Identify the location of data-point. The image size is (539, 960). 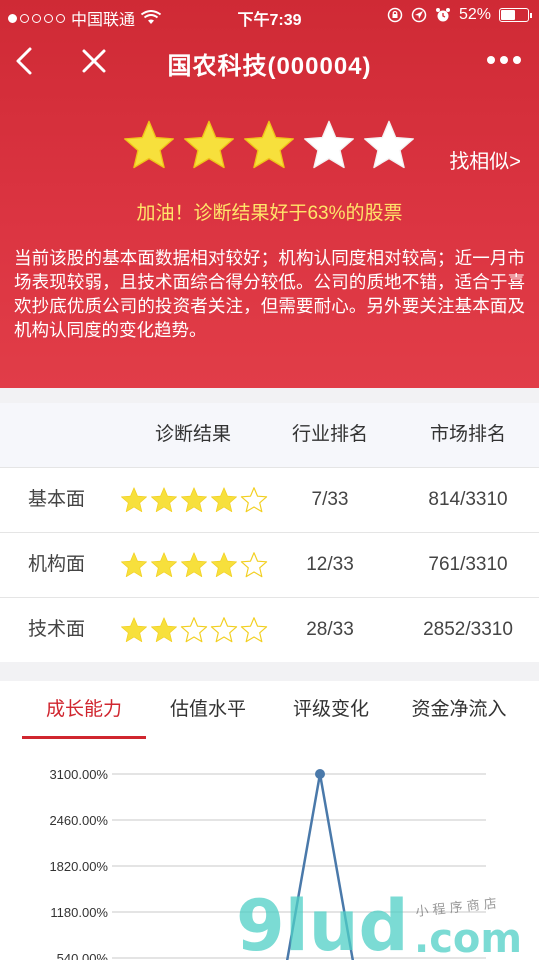
(320, 774).